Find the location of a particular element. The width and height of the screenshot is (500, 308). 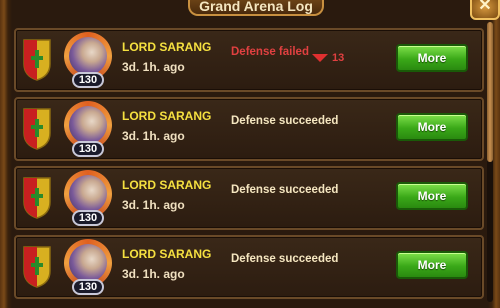

scroll-thumb is located at coordinates (490, 92).